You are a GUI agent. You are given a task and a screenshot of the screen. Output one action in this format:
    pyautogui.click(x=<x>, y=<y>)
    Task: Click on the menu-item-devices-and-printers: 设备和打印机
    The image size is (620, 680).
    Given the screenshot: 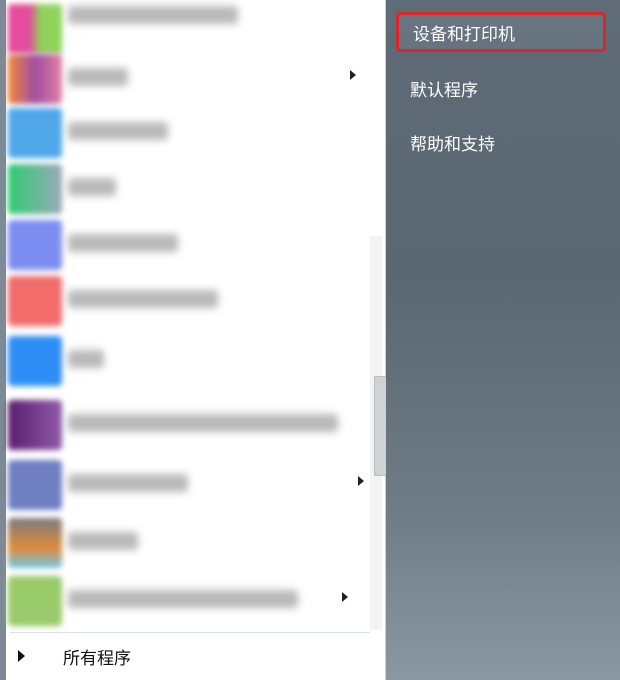 What is the action you would take?
    pyautogui.click(x=501, y=32)
    